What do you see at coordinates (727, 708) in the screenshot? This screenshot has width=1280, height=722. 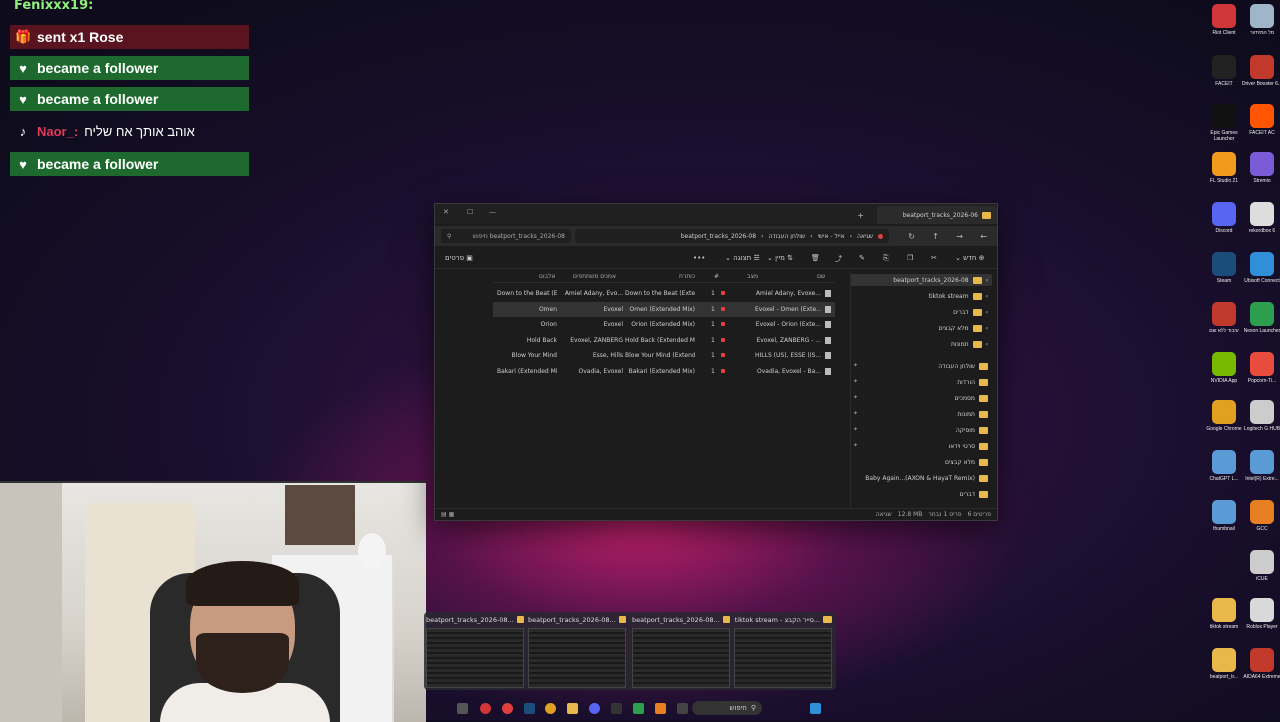 I see `taskbar-search: חיפוש ⚲` at bounding box center [727, 708].